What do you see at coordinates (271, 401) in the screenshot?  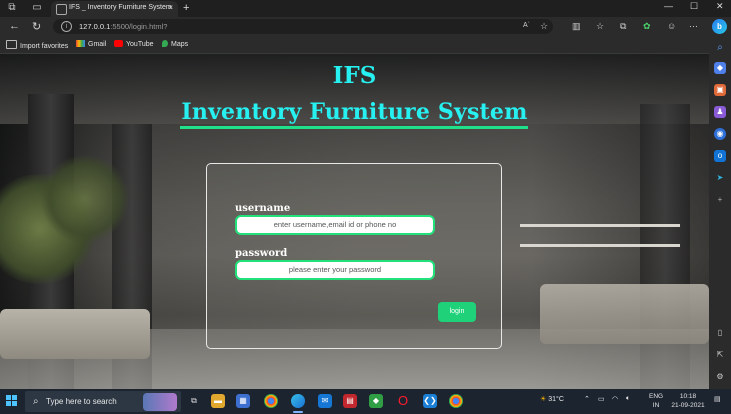 I see `chrome-icon` at bounding box center [271, 401].